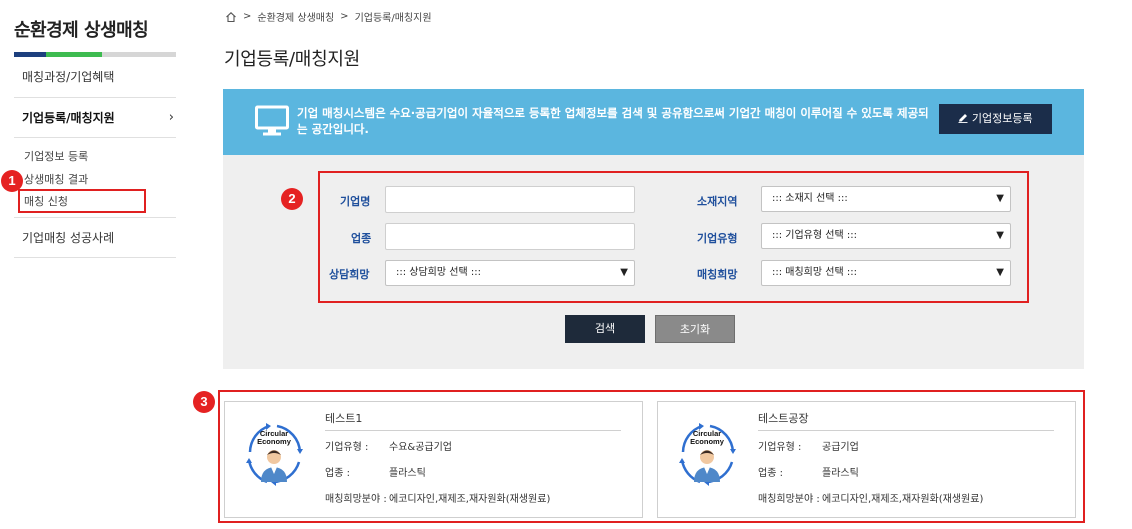 This screenshot has height=529, width=1132. I want to click on sidebar-subitem-matching-results: 상생매칭 결과, so click(56, 179).